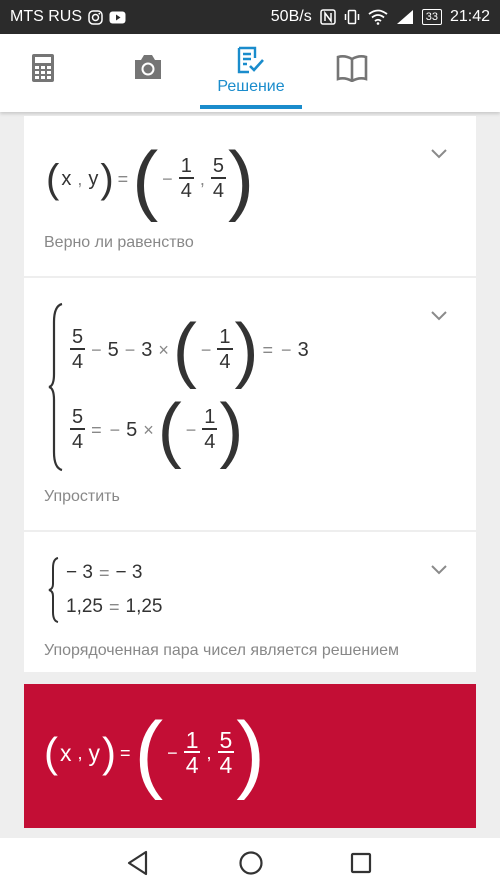 Image resolution: width=500 pixels, height=888 pixels. What do you see at coordinates (352, 68) in the screenshot?
I see `book-icon` at bounding box center [352, 68].